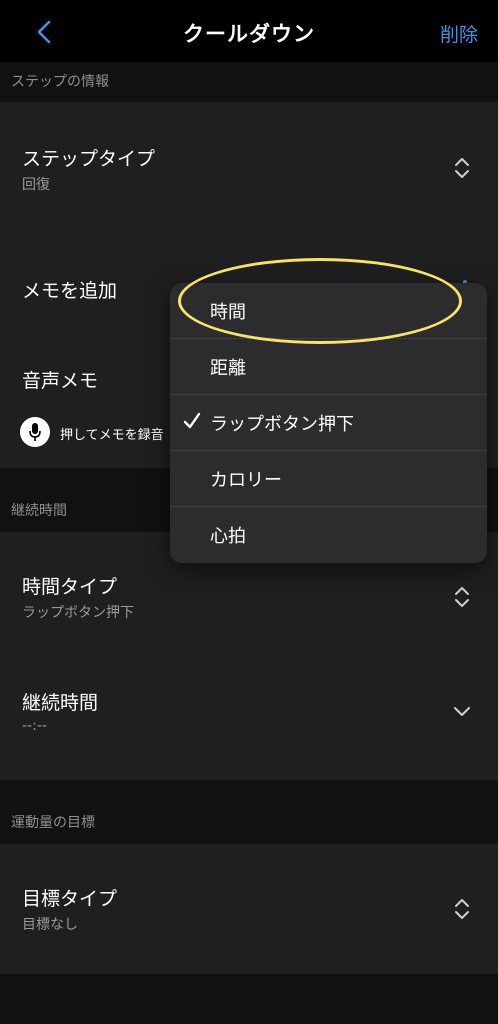 This screenshot has width=498, height=1024. I want to click on time-type-title: 時間タイプ, so click(70, 587).